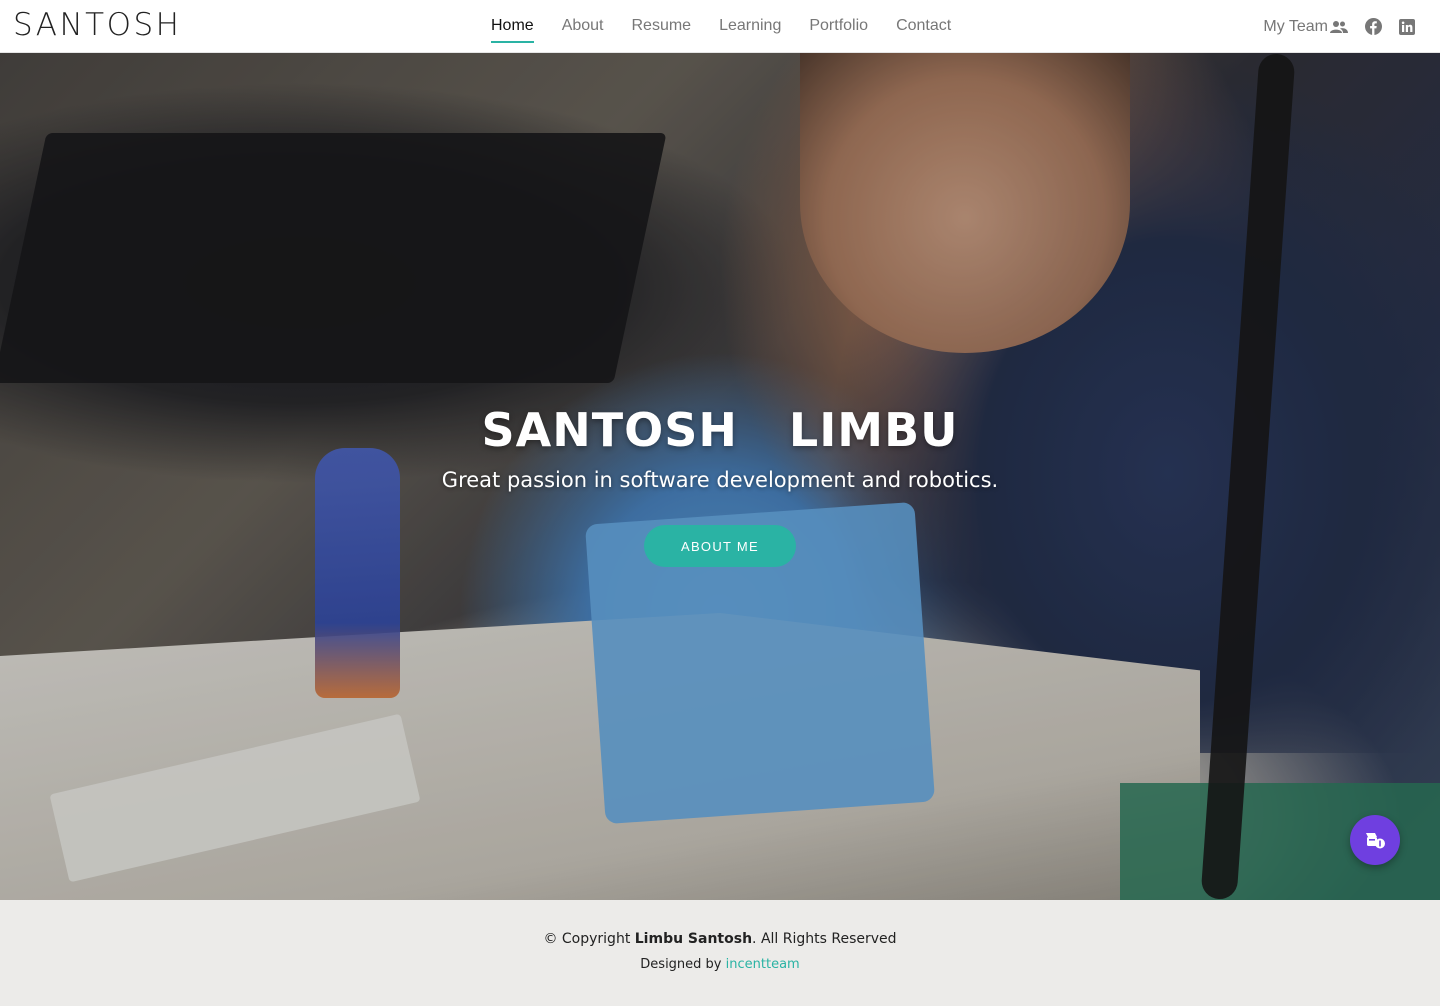  I want to click on copyright-suffix: . All Rights Reserved, so click(824, 939).